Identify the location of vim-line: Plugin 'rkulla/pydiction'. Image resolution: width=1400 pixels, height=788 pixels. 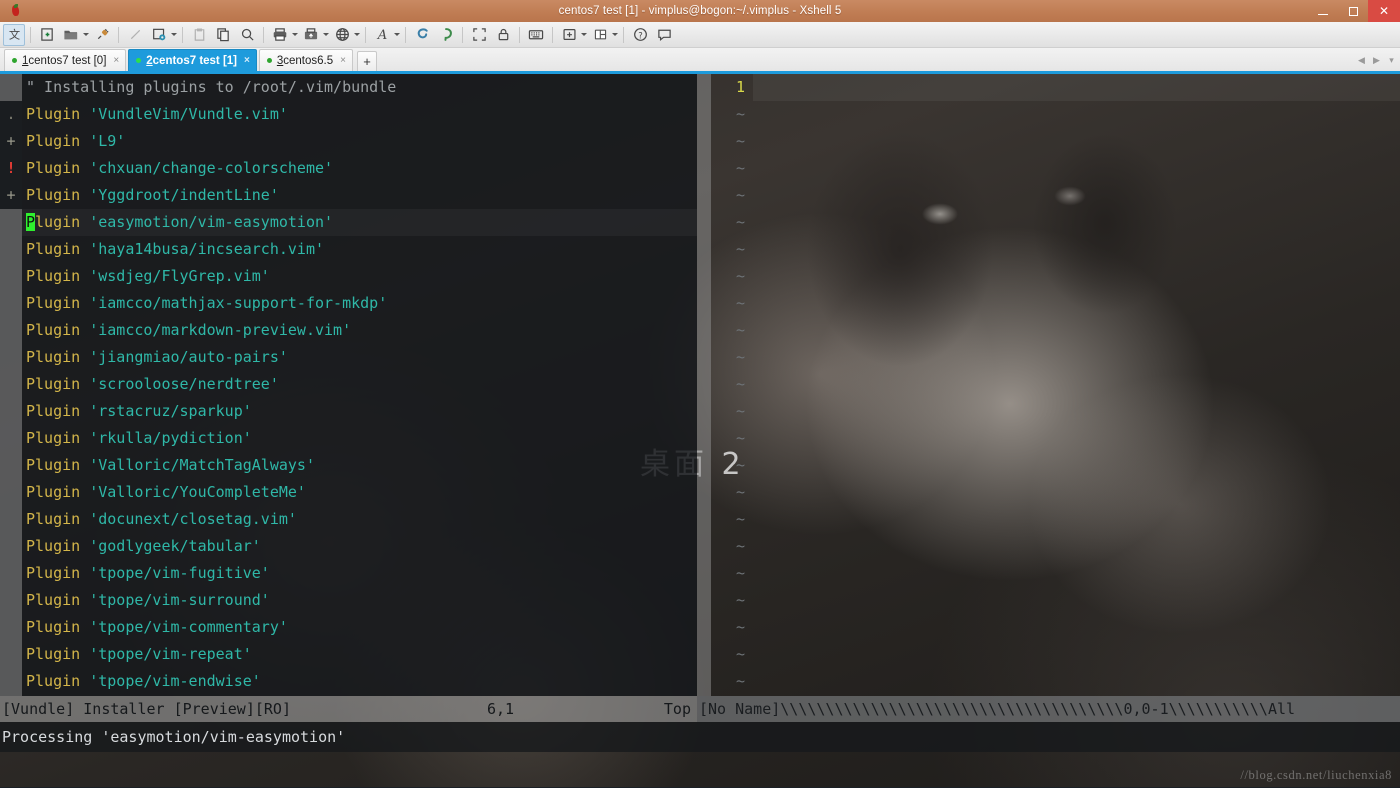
(359, 438).